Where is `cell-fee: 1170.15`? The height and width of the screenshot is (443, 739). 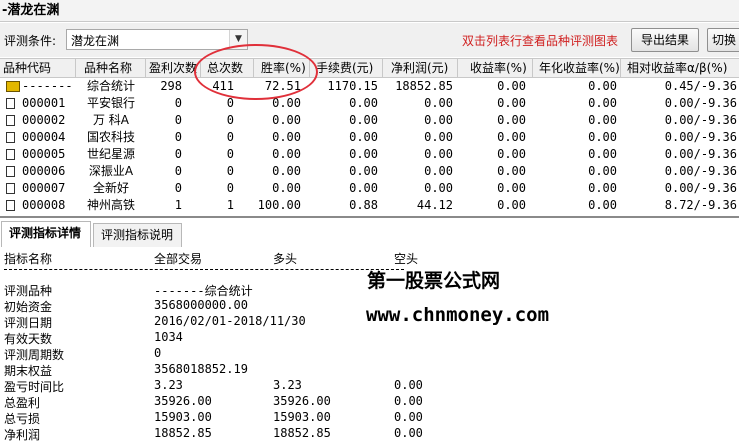
cell-fee: 1170.15 is located at coordinates (352, 86).